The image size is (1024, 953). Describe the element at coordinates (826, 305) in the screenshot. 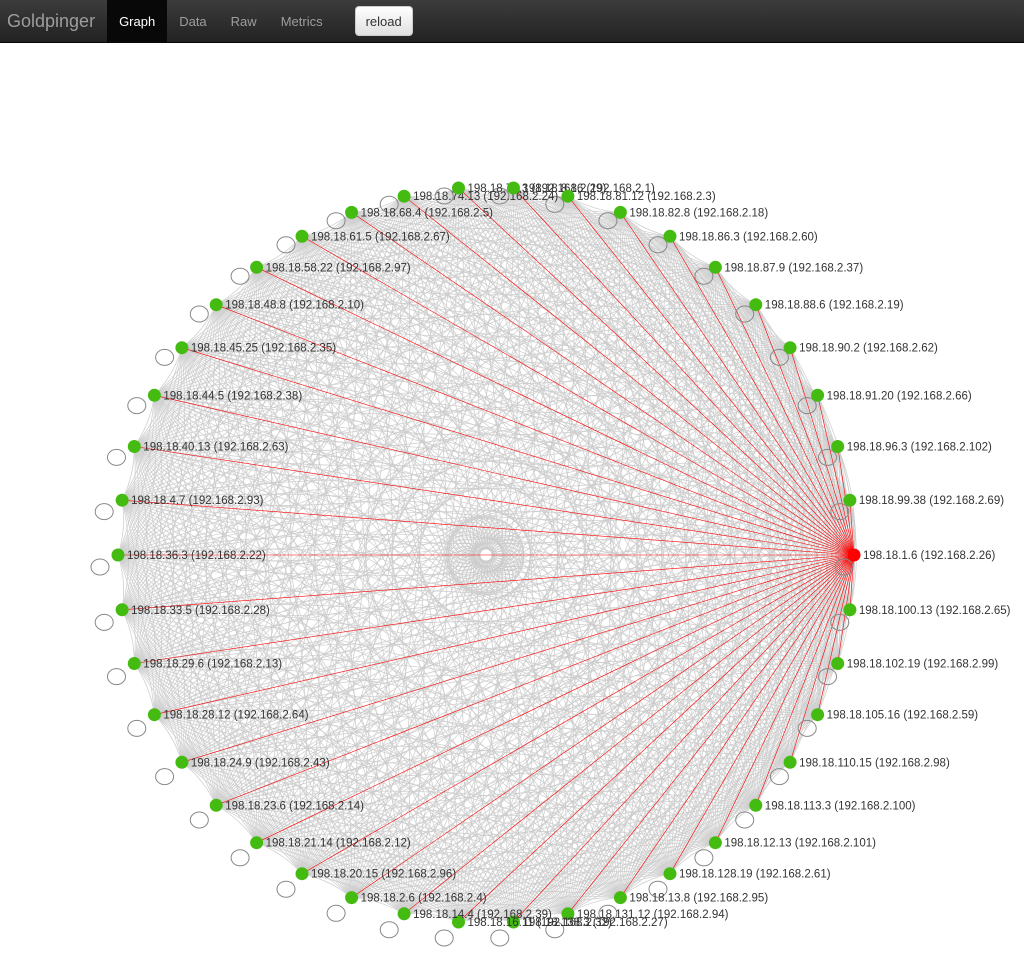

I see `graph-node: 198.18.88.6 (192.168.2.19)` at that location.